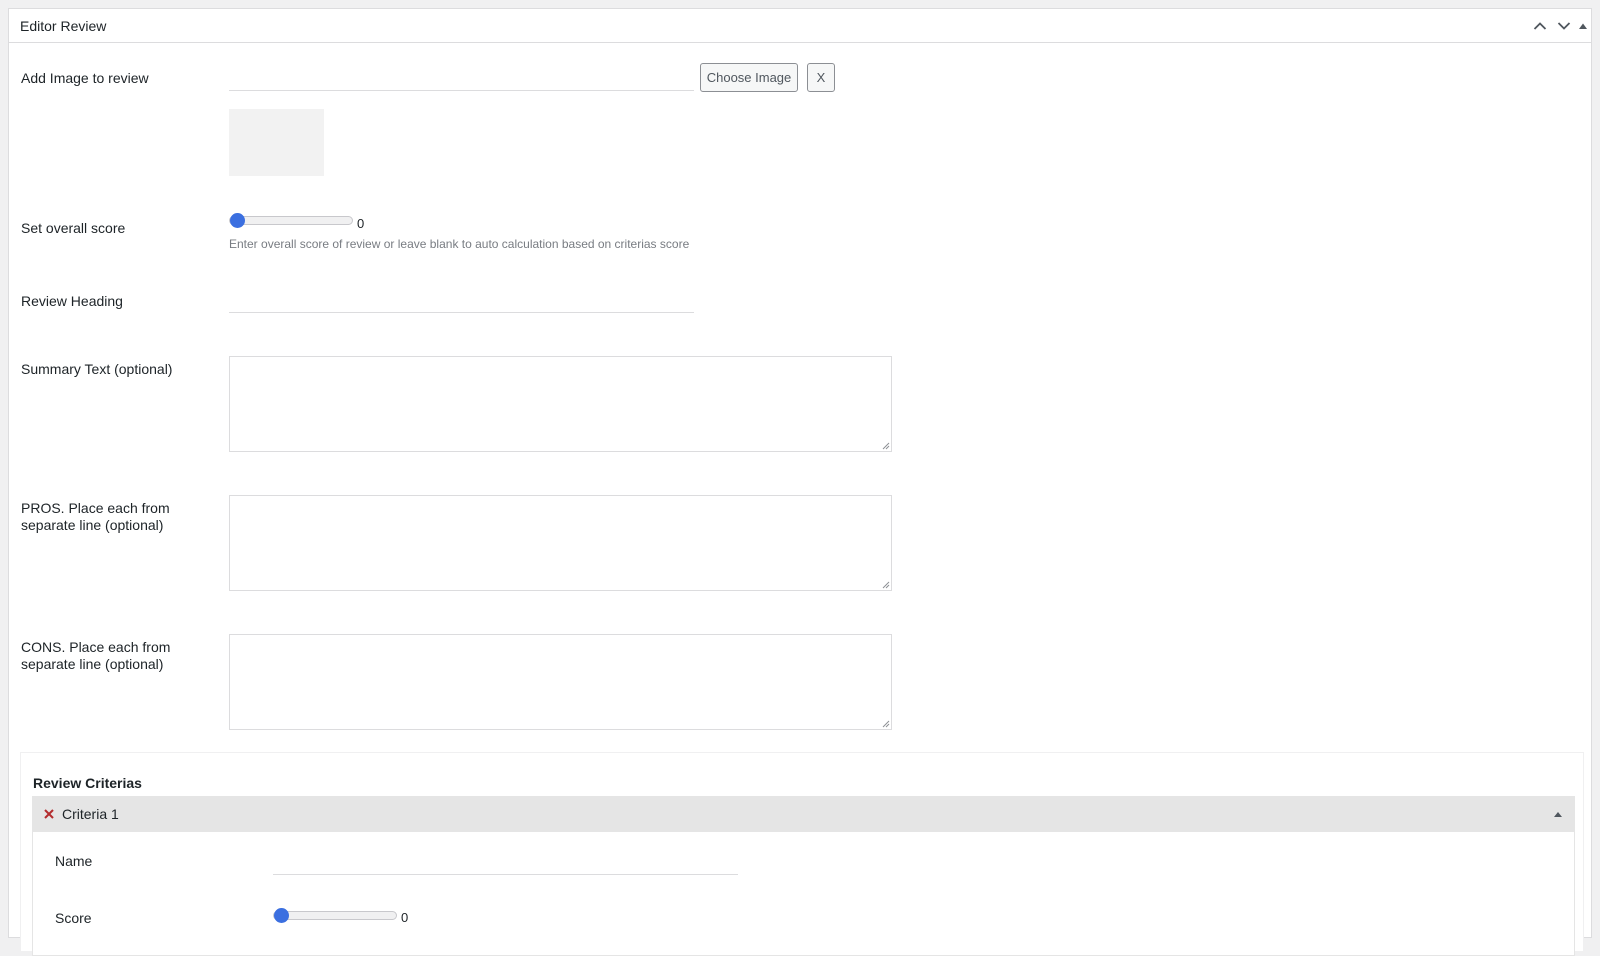 This screenshot has width=1600, height=956. Describe the element at coordinates (276, 142) in the screenshot. I see `image-preview` at that location.